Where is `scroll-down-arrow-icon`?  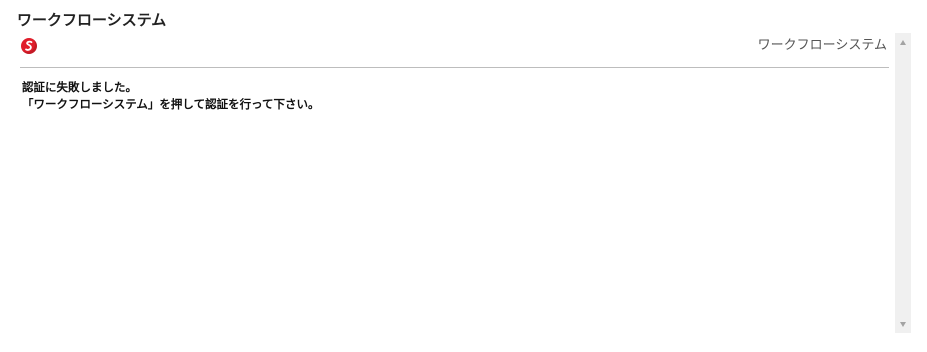
scroll-down-arrow-icon is located at coordinates (903, 324).